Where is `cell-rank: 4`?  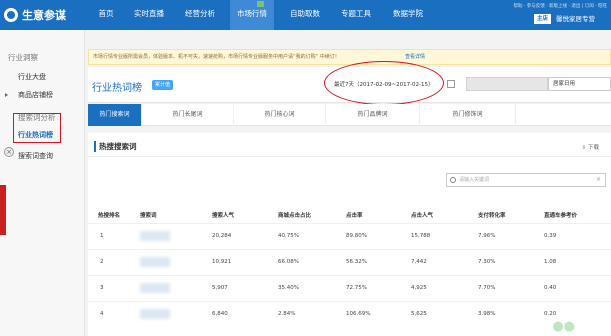 cell-rank: 4 is located at coordinates (102, 314).